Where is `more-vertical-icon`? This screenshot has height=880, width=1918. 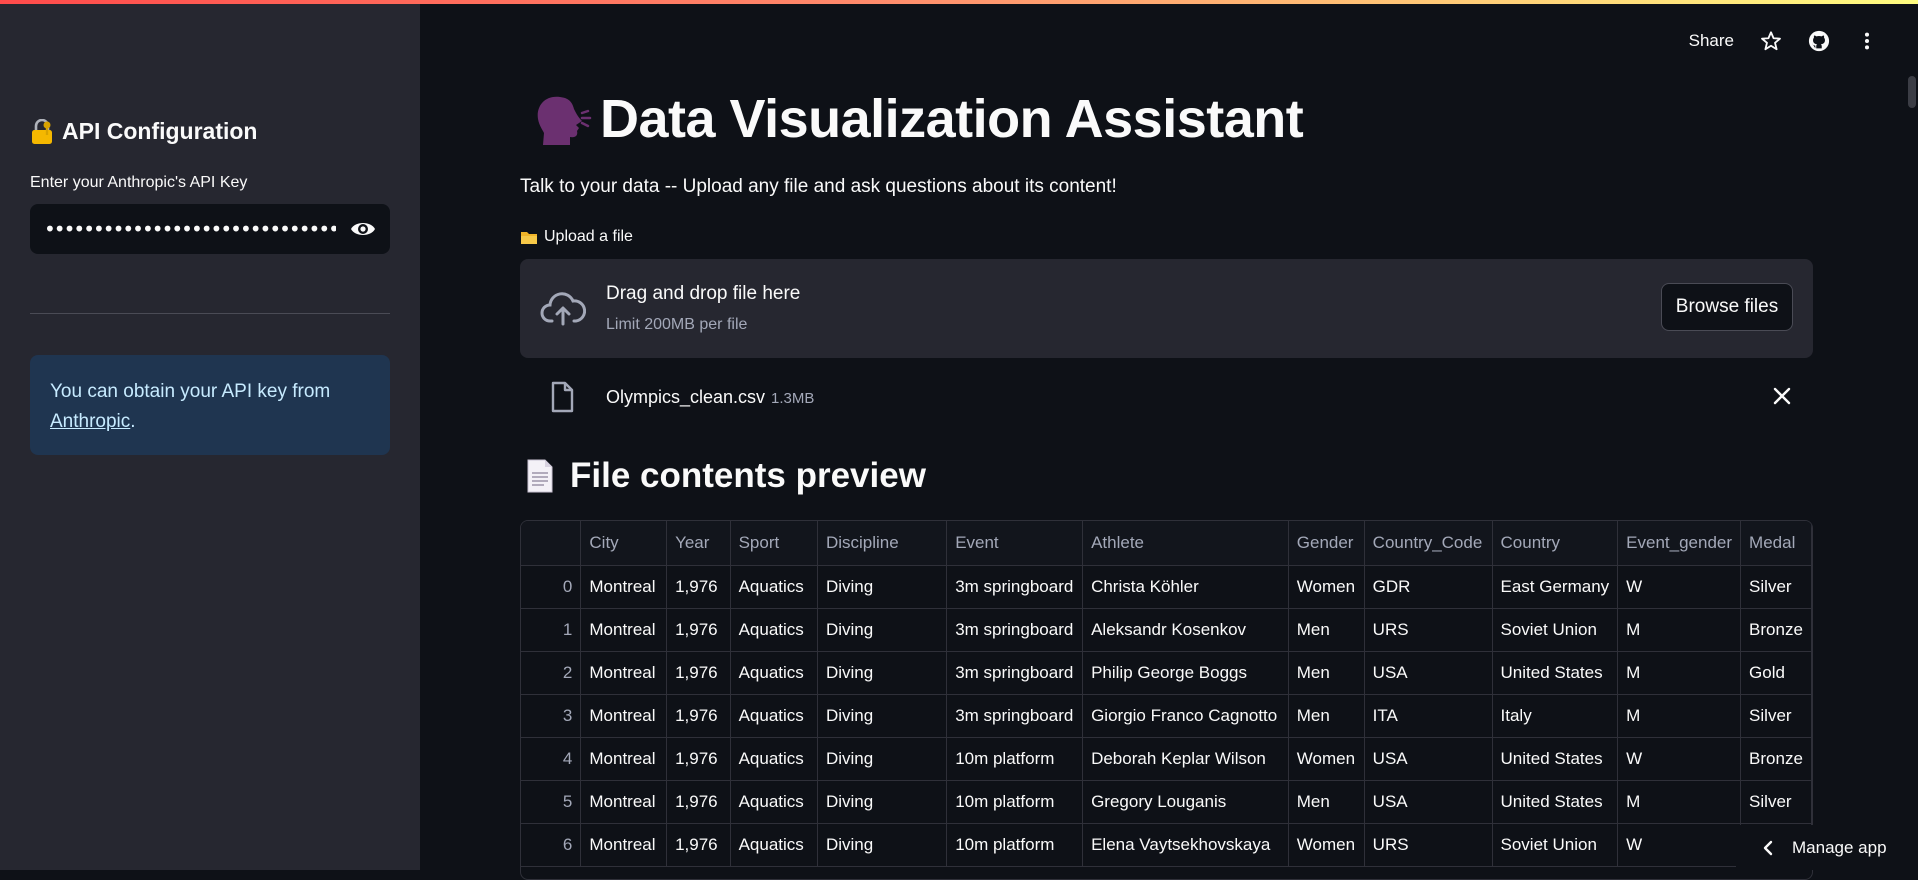
more-vertical-icon is located at coordinates (1867, 41).